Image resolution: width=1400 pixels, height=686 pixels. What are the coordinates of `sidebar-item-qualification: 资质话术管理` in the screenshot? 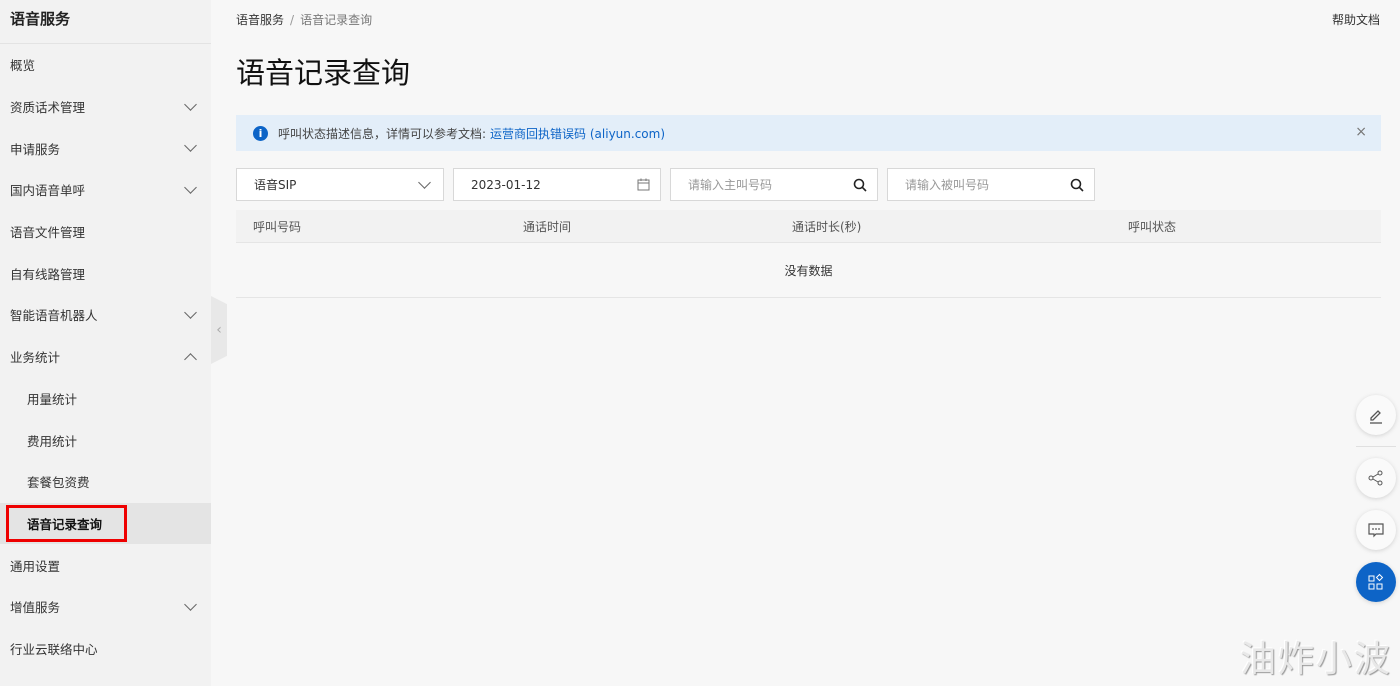 It's located at (105, 107).